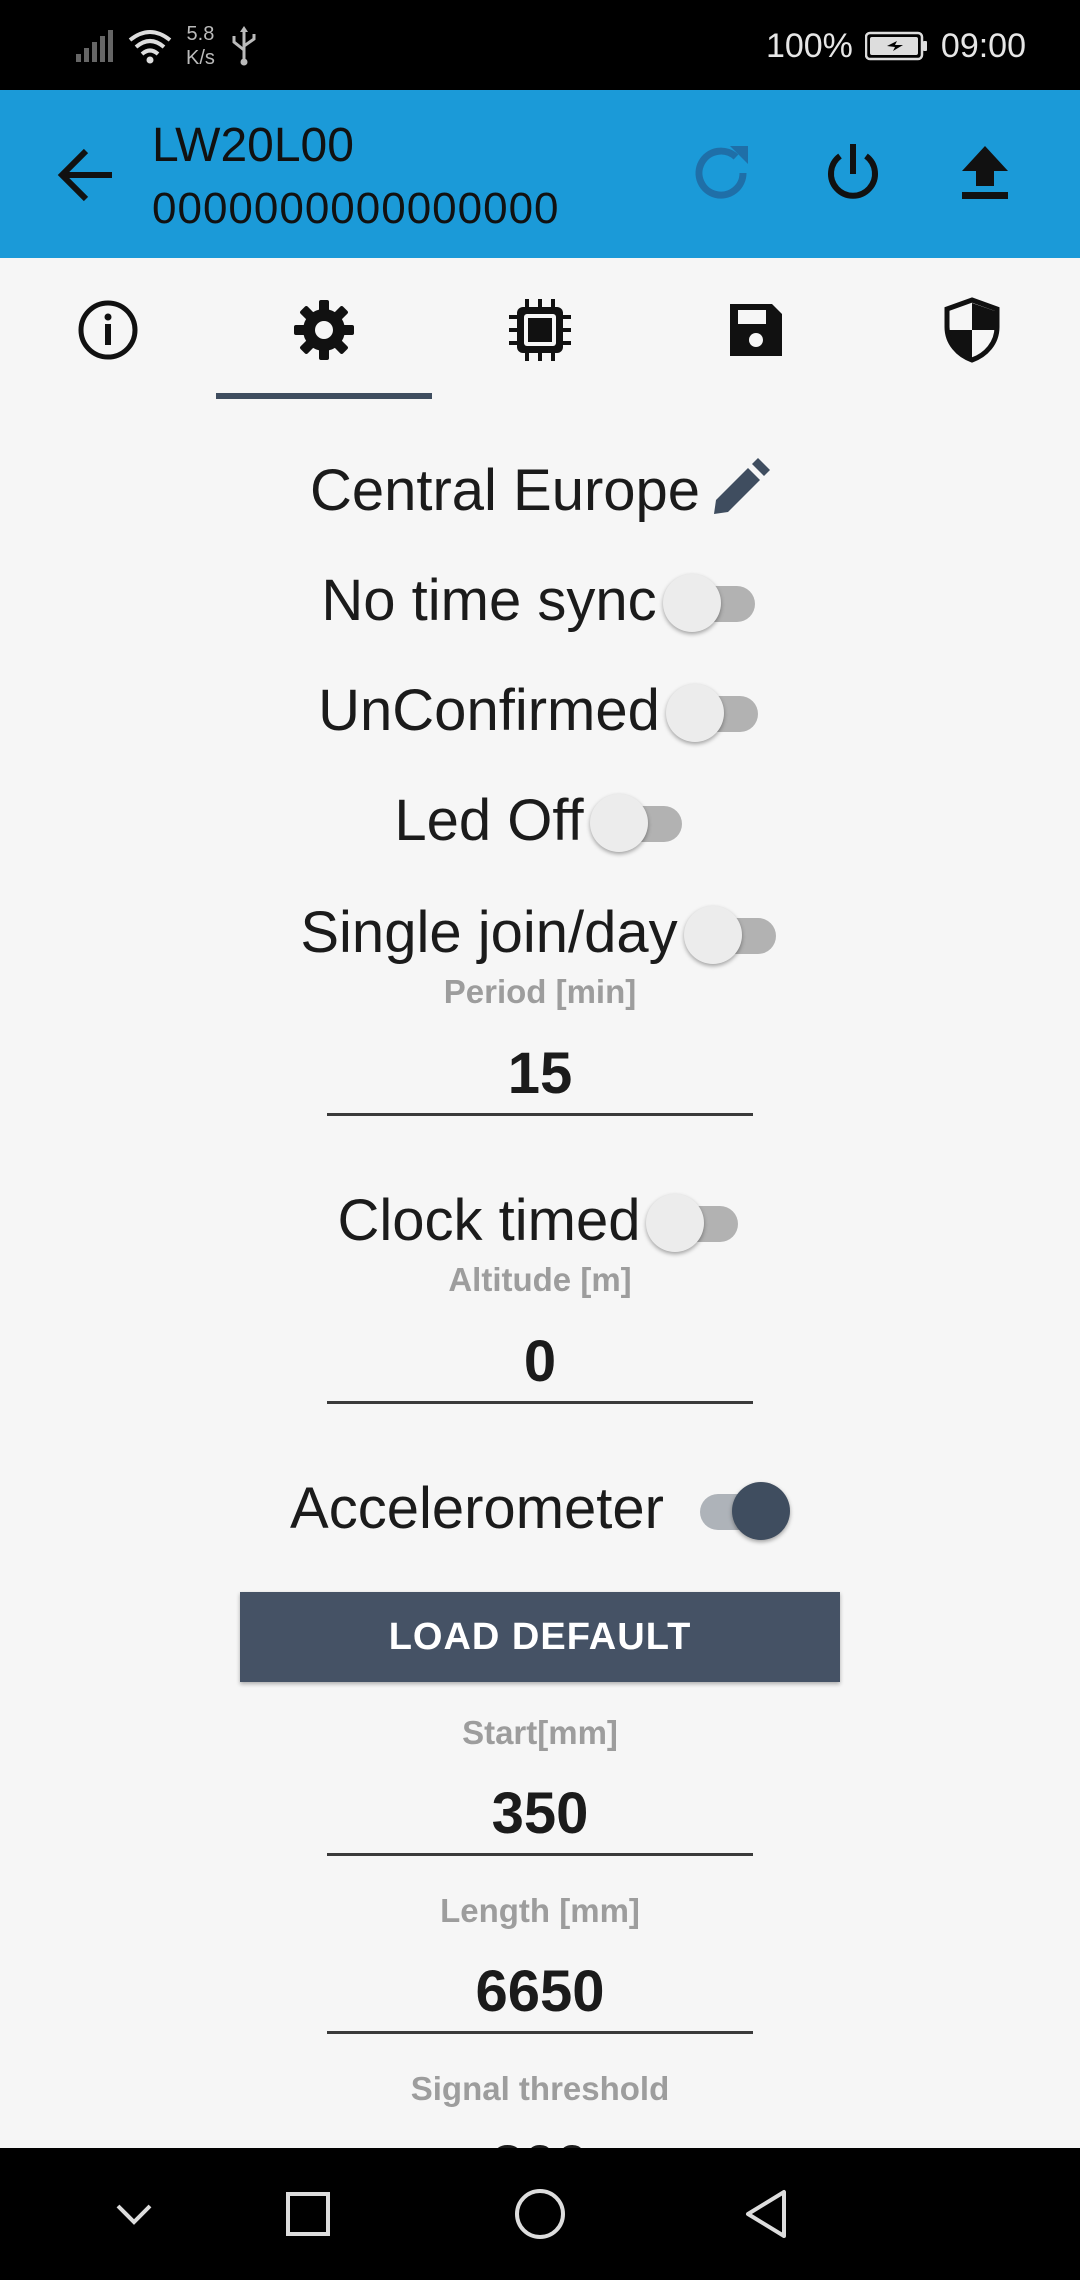 The width and height of the screenshot is (1080, 2280). I want to click on home-icon, so click(540, 2214).